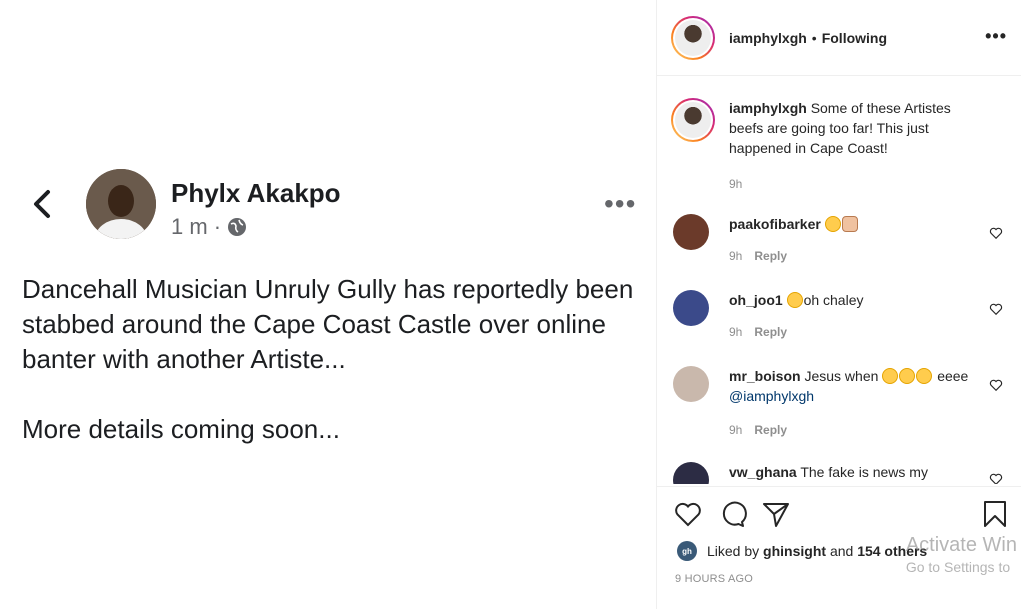 Image resolution: width=1021 pixels, height=609 pixels. What do you see at coordinates (733, 551) in the screenshot?
I see `likes-prefix: Liked by` at bounding box center [733, 551].